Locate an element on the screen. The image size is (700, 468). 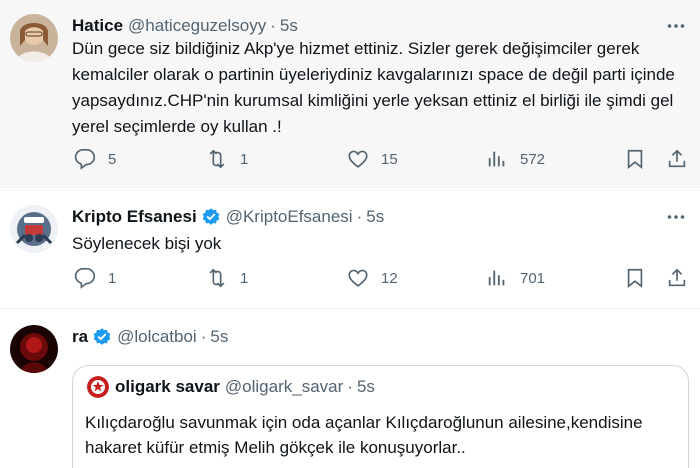
views-button: 701 is located at coordinates (515, 278).